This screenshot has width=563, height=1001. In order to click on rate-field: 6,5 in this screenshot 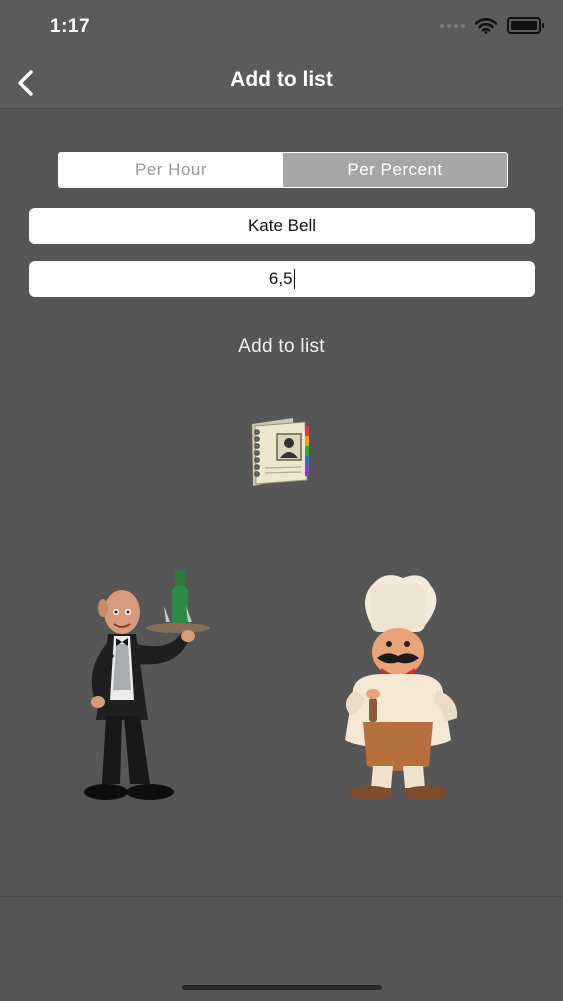, I will do `click(282, 279)`.